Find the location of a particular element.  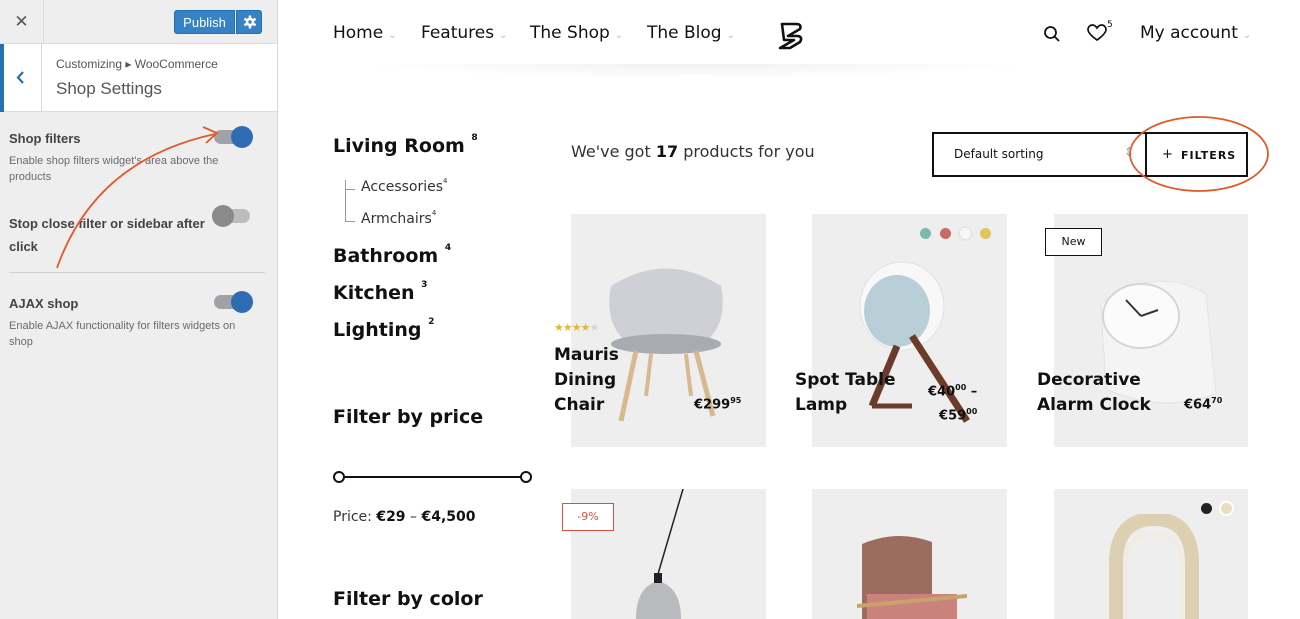

chevron-left-icon is located at coordinates (20, 77).